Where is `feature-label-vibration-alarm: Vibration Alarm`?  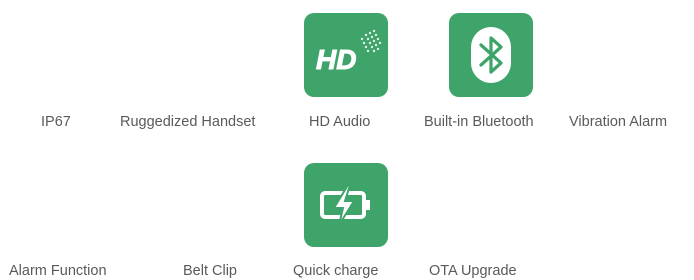
feature-label-vibration-alarm: Vibration Alarm is located at coordinates (618, 122).